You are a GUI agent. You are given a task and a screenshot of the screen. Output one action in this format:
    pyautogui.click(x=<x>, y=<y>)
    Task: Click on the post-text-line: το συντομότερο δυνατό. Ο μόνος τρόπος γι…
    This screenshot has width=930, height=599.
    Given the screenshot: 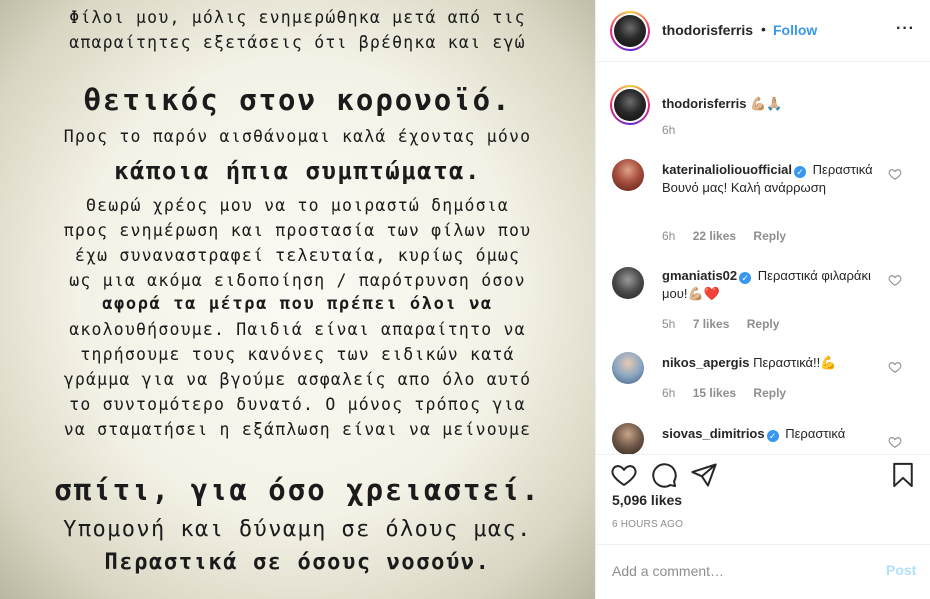 What is the action you would take?
    pyautogui.click(x=297, y=404)
    